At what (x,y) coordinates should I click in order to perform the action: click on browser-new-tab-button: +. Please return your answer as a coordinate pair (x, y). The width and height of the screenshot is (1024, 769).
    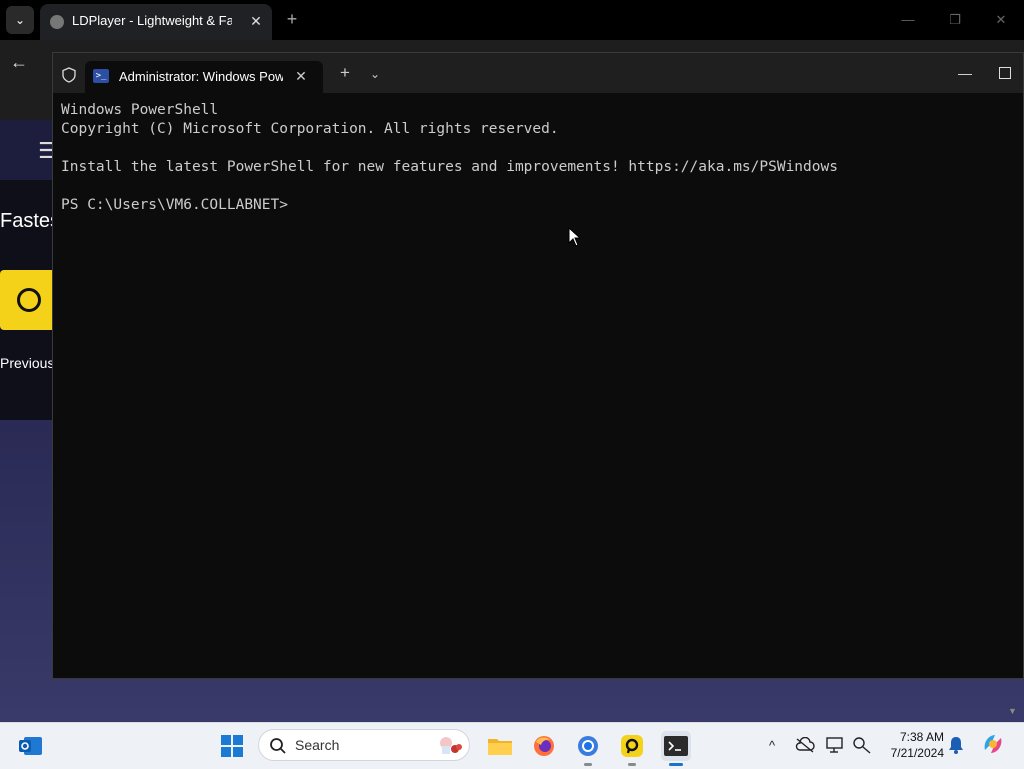
    Looking at the image, I should click on (292, 19).